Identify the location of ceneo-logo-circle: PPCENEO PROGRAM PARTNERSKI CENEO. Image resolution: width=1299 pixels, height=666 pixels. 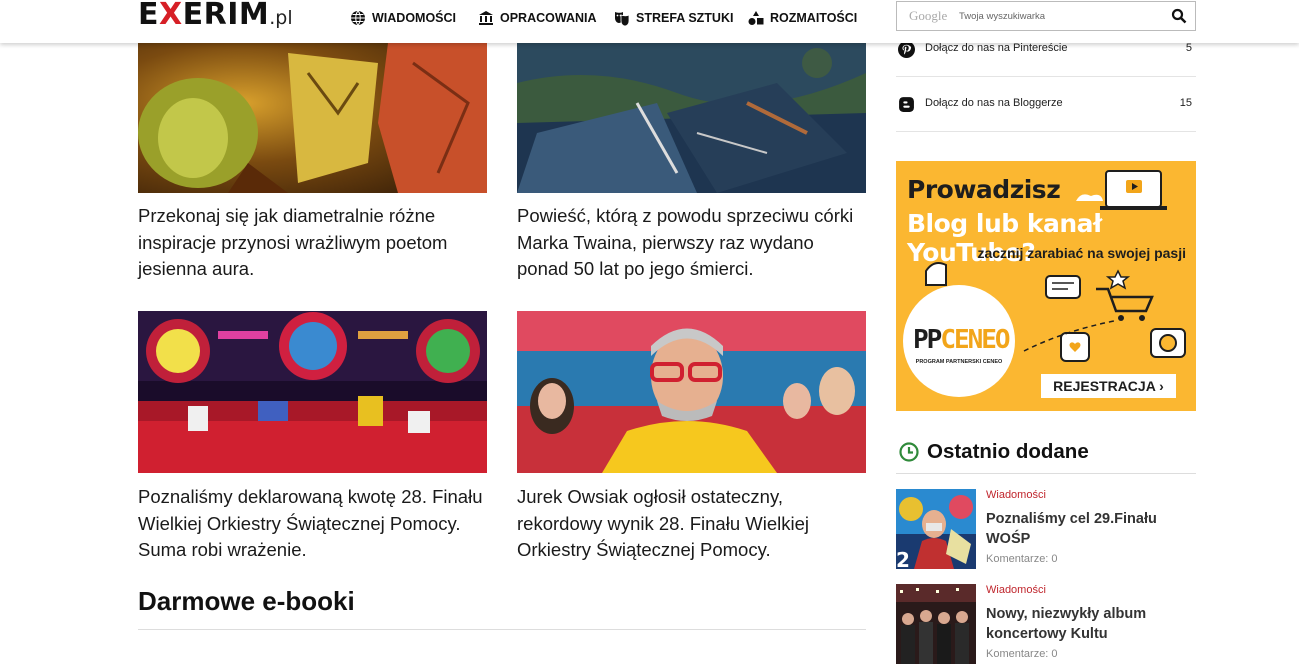
(959, 341).